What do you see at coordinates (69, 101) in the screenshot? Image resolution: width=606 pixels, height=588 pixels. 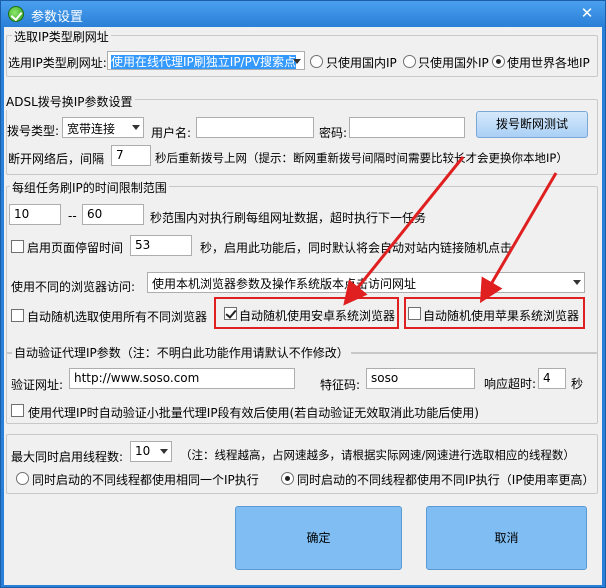 I see `adsl-legend: ADSL拨号换IP参数设置` at bounding box center [69, 101].